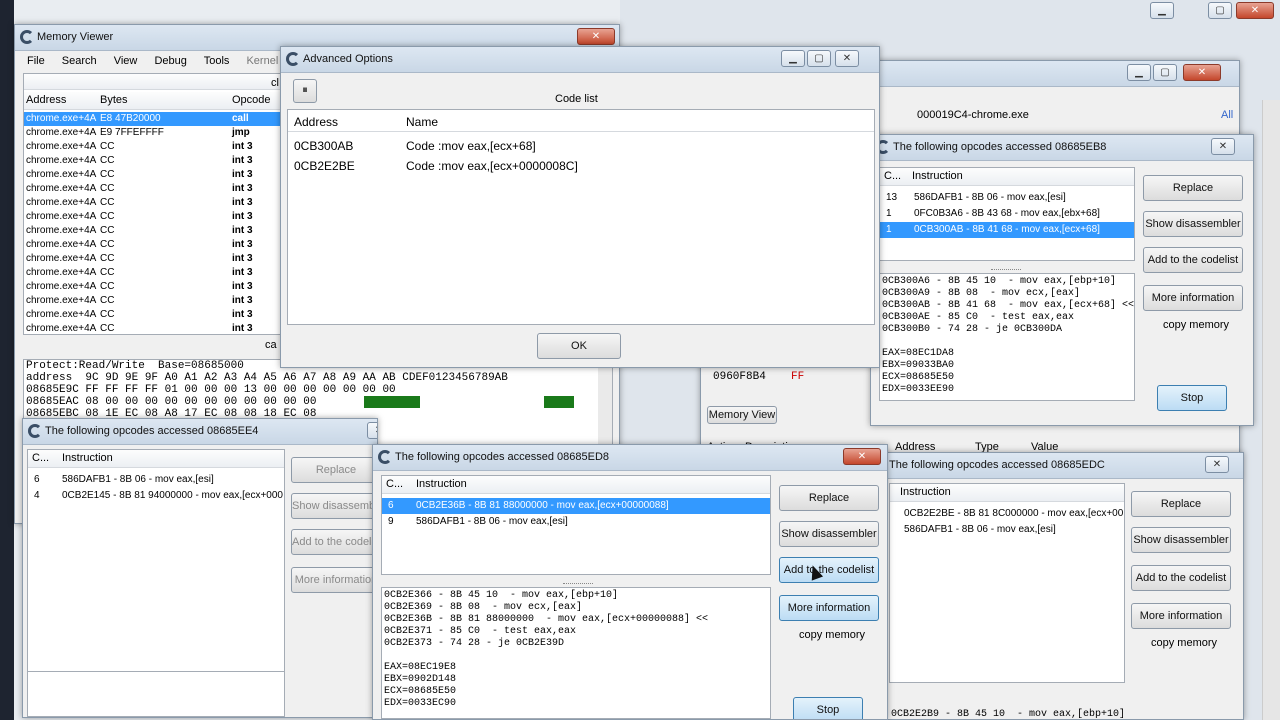 The height and width of the screenshot is (720, 1280). Describe the element at coordinates (422, 122) in the screenshot. I see `col-name: Name` at that location.